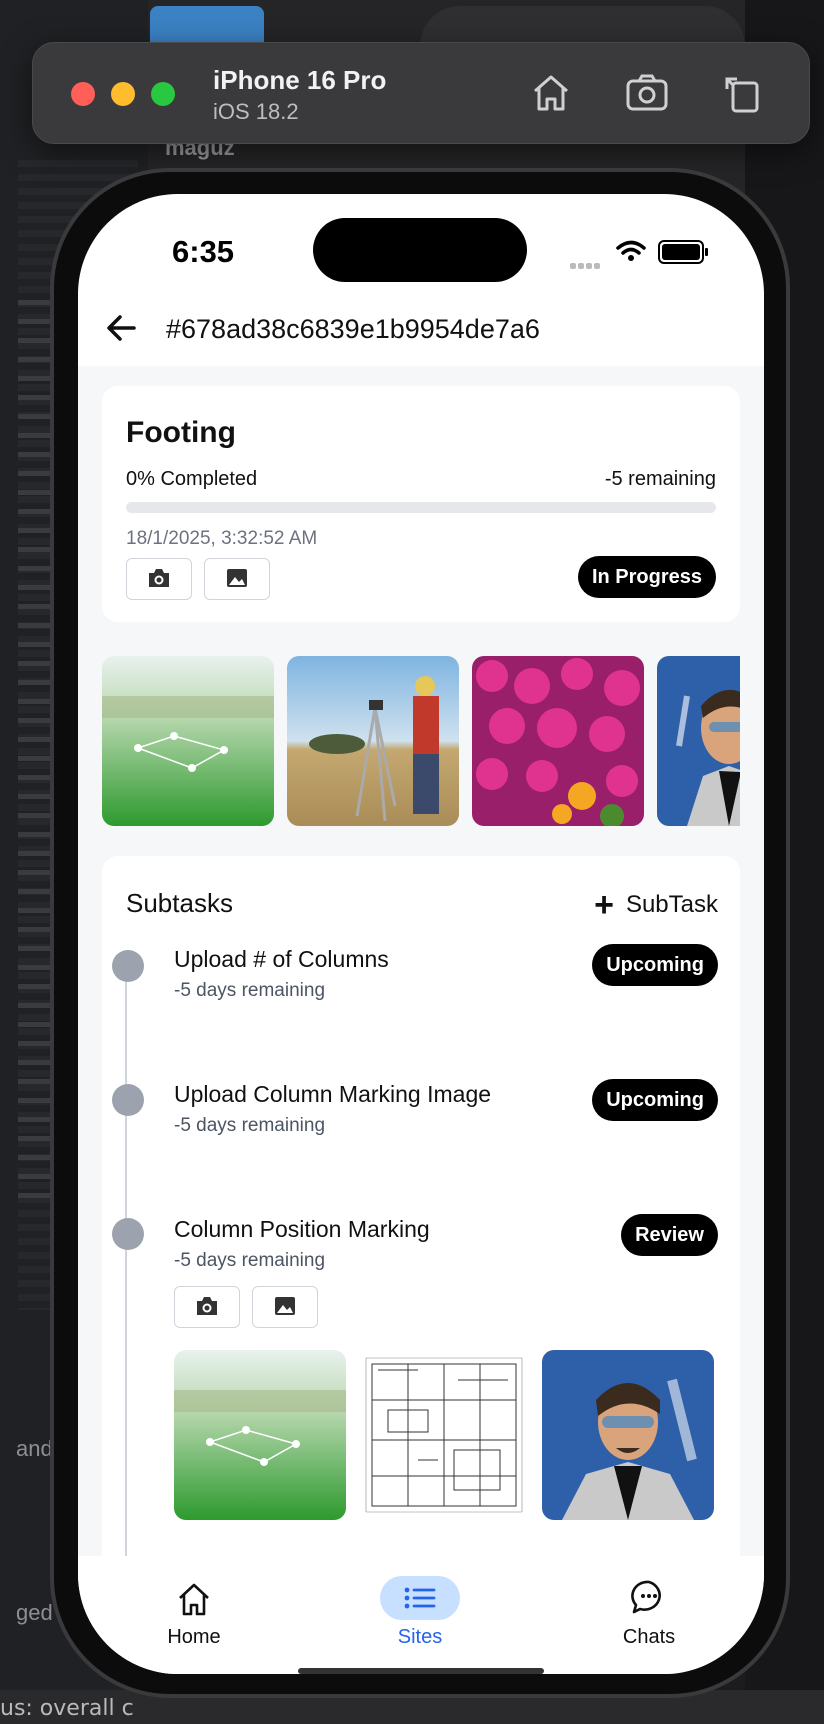  What do you see at coordinates (163, 94) in the screenshot?
I see `zoom-window-button` at bounding box center [163, 94].